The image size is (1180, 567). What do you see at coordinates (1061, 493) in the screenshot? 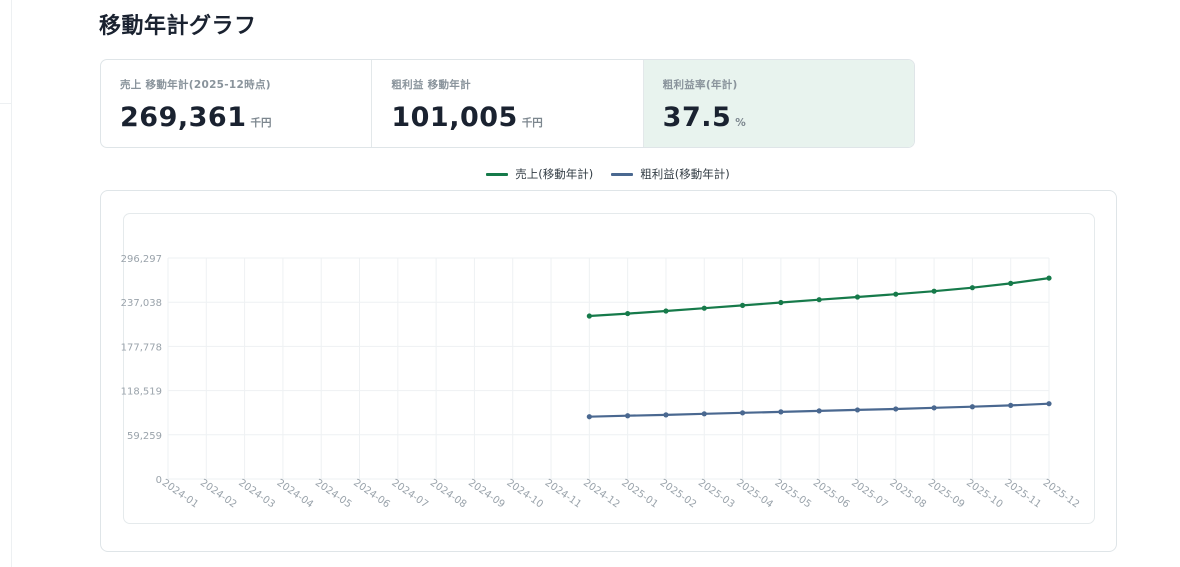
I see `x-tick-label: 2025-12` at bounding box center [1061, 493].